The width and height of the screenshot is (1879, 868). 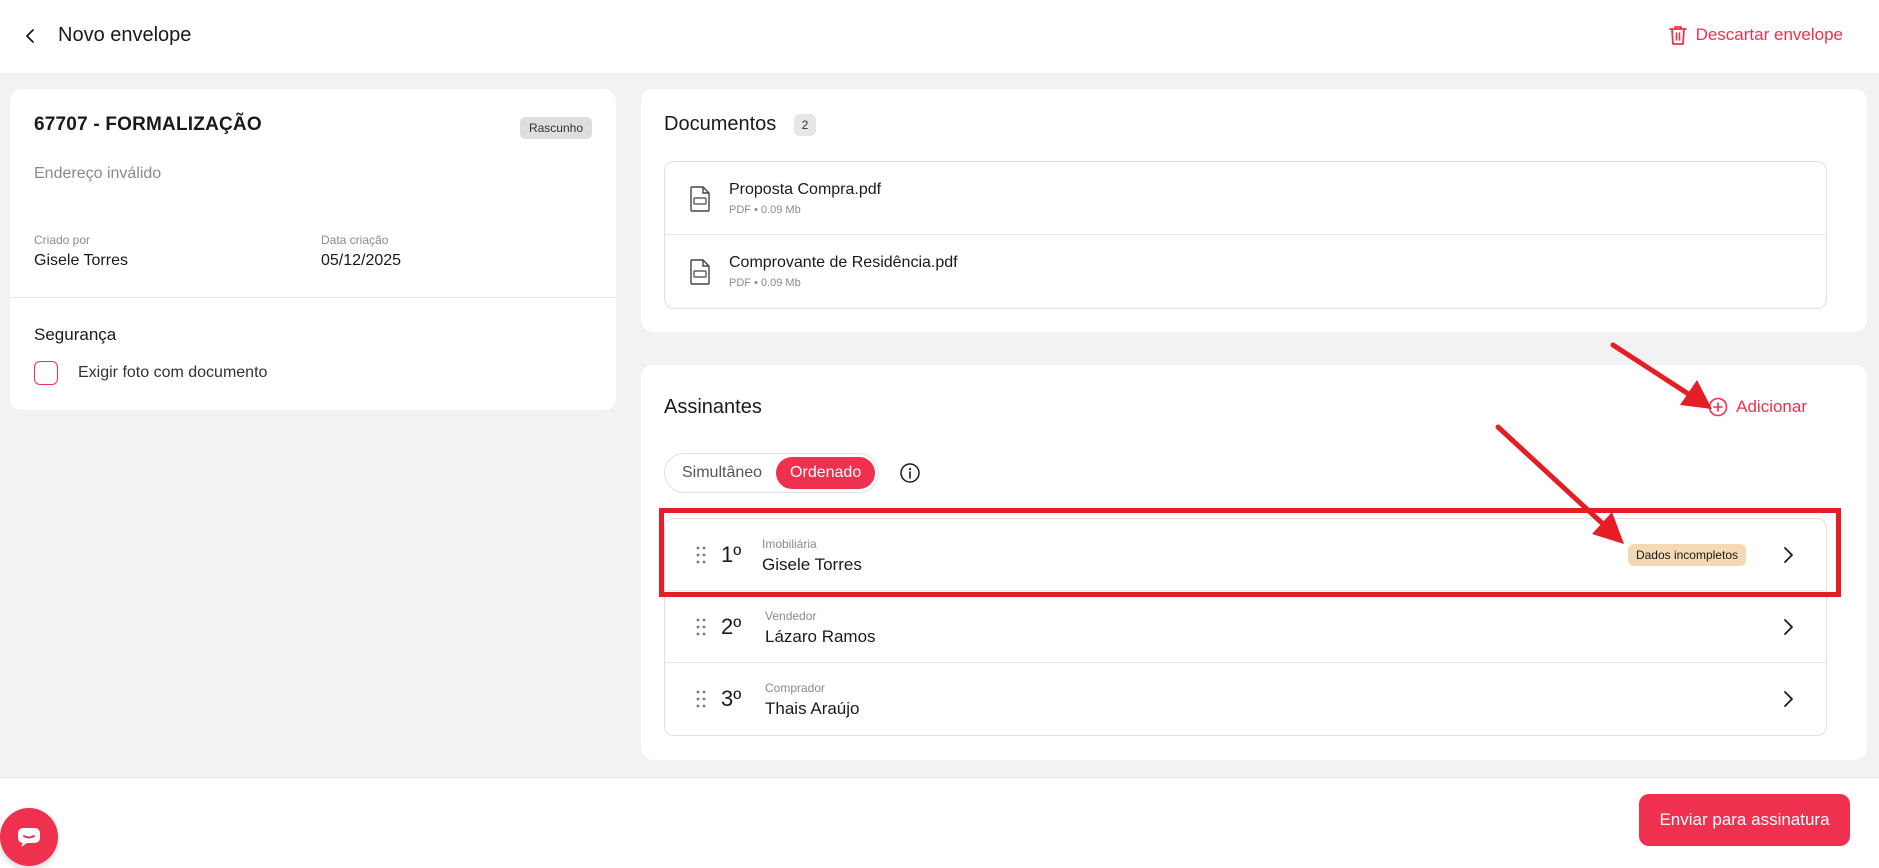 I want to click on signer-order: 1º, so click(x=731, y=554).